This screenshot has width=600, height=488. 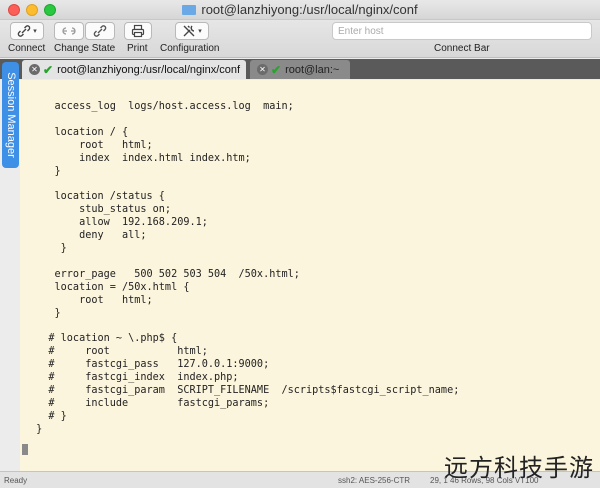 What do you see at coordinates (27, 48) in the screenshot?
I see `connect-label: Connect` at bounding box center [27, 48].